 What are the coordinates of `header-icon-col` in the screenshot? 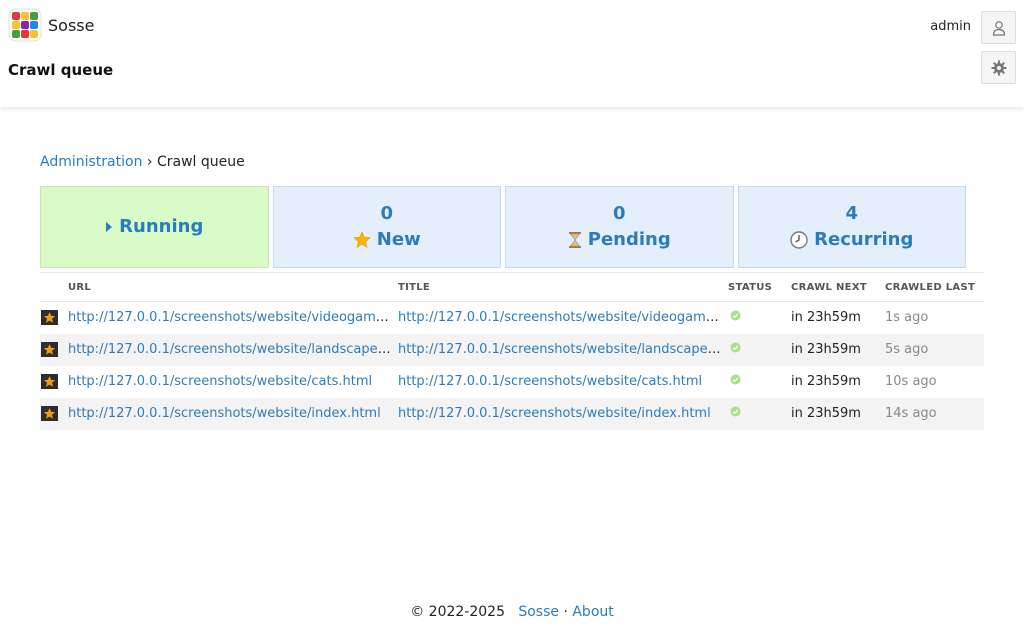 It's located at (53, 287).